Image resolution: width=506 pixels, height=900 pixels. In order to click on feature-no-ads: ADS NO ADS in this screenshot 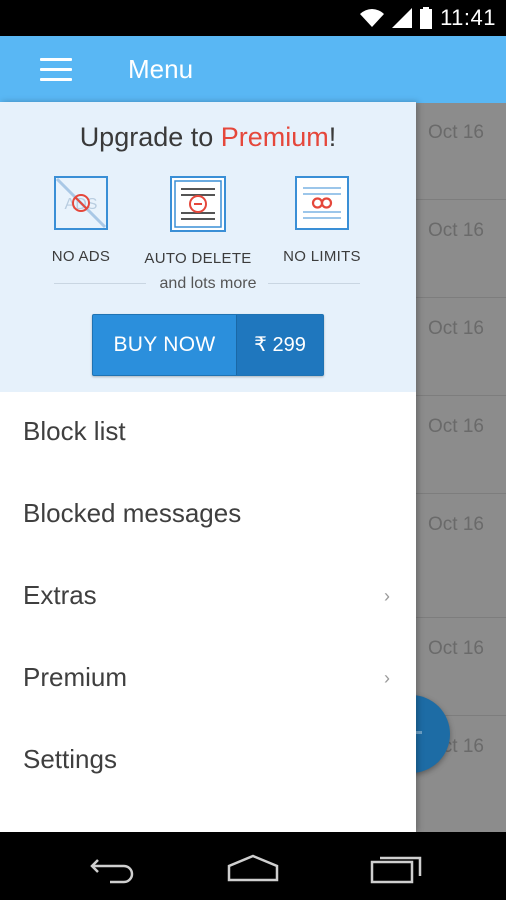, I will do `click(81, 220)`.